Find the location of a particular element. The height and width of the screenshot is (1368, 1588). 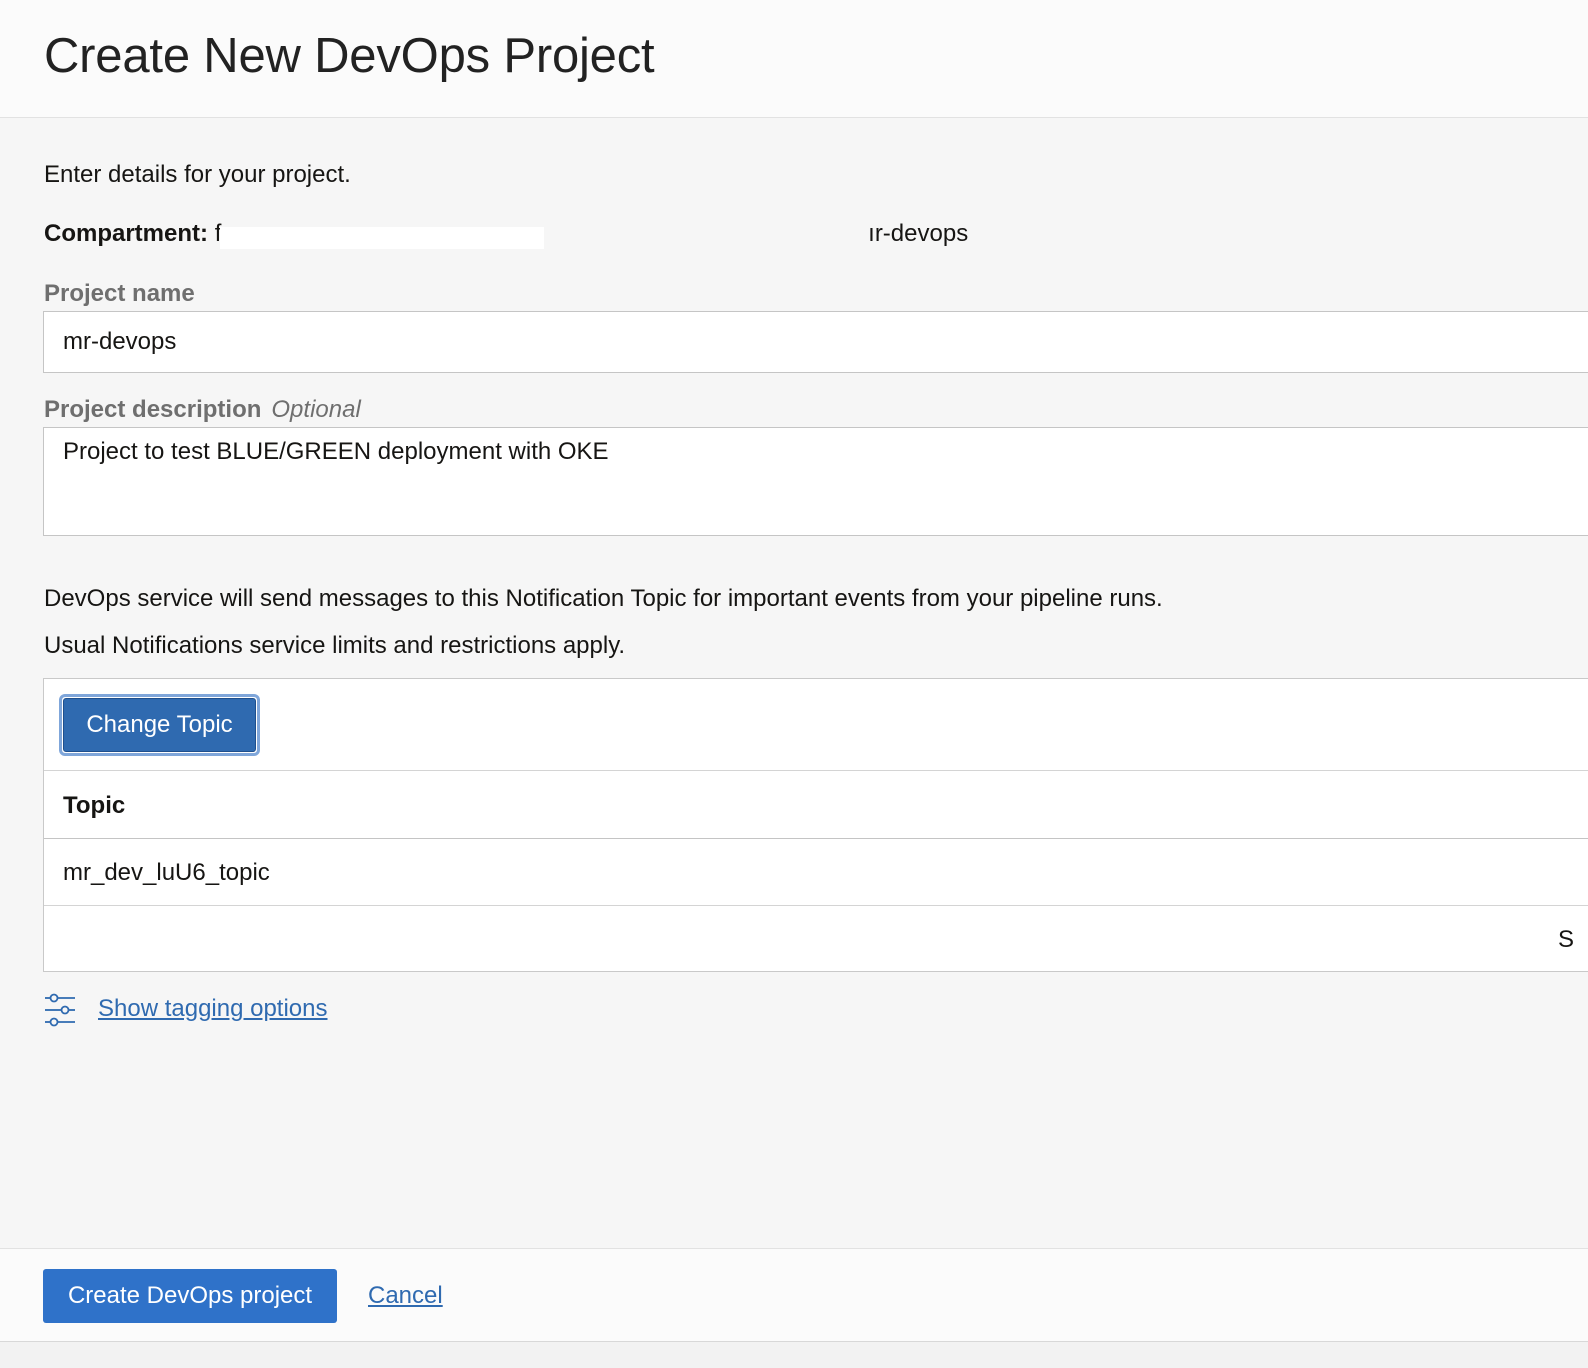

create-devops-project-button: Create DevOps project is located at coordinates (190, 1296).